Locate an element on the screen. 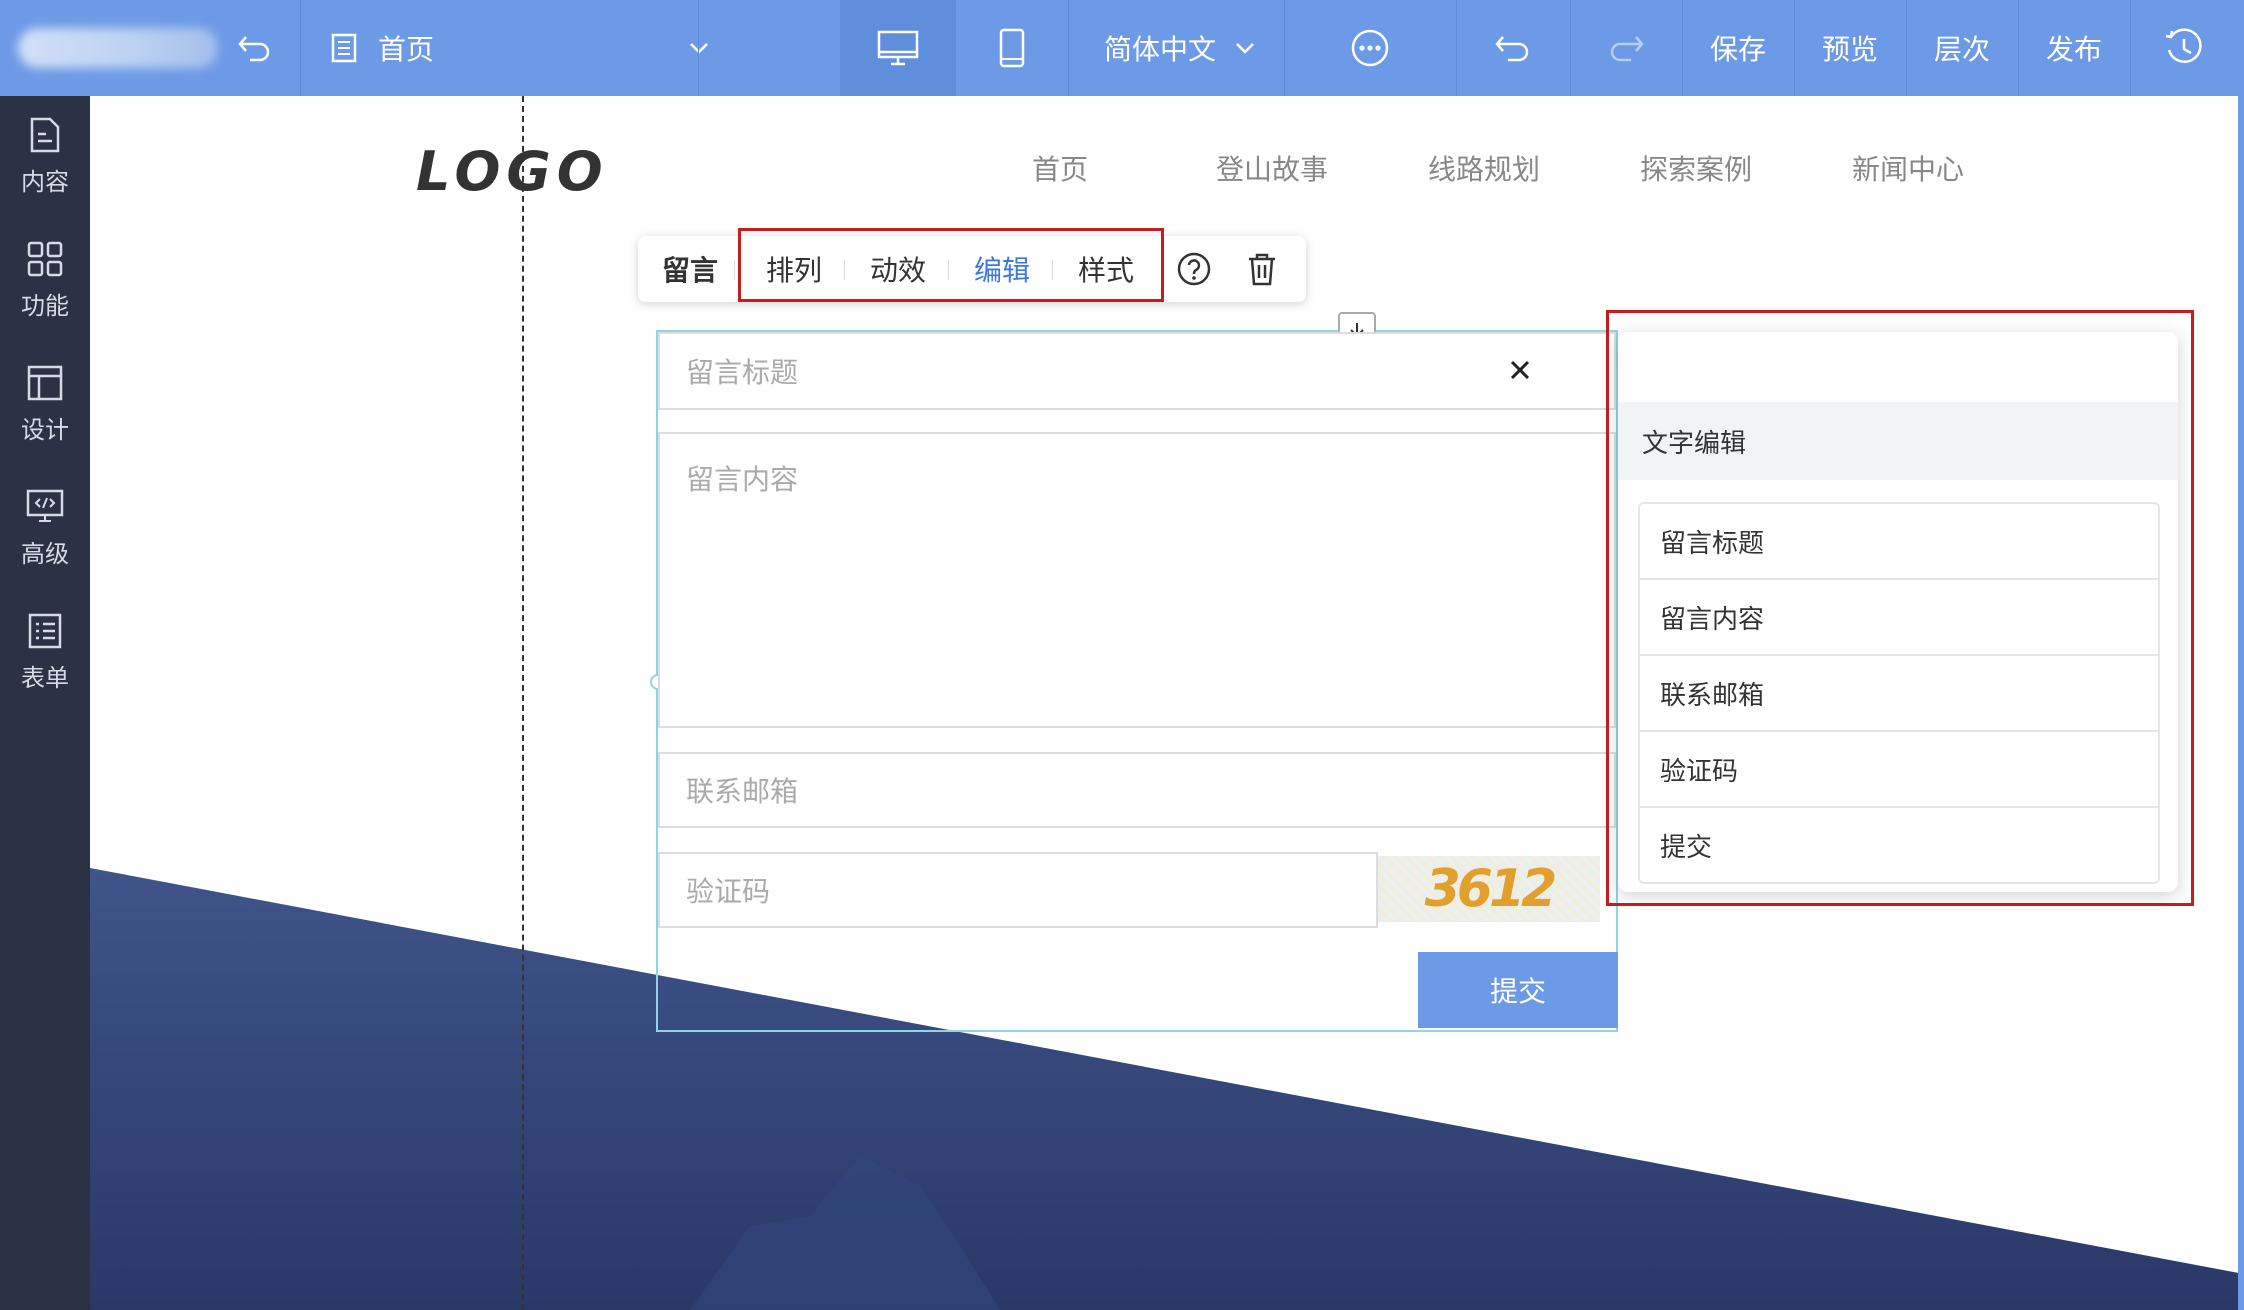 Image resolution: width=2244 pixels, height=1310 pixels. page-select-label: 首页 is located at coordinates (406, 49).